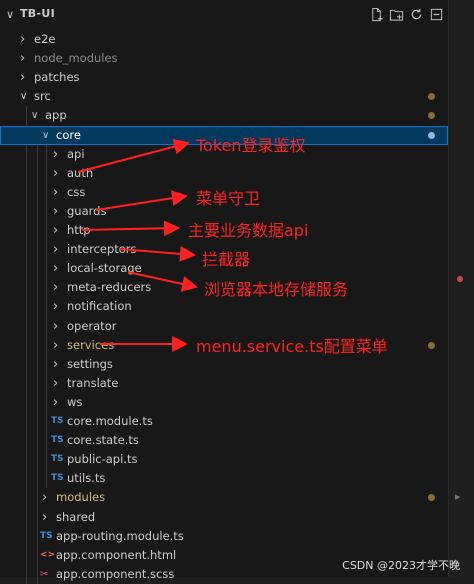  What do you see at coordinates (406, 14) in the screenshot?
I see `explorer-toolbar` at bounding box center [406, 14].